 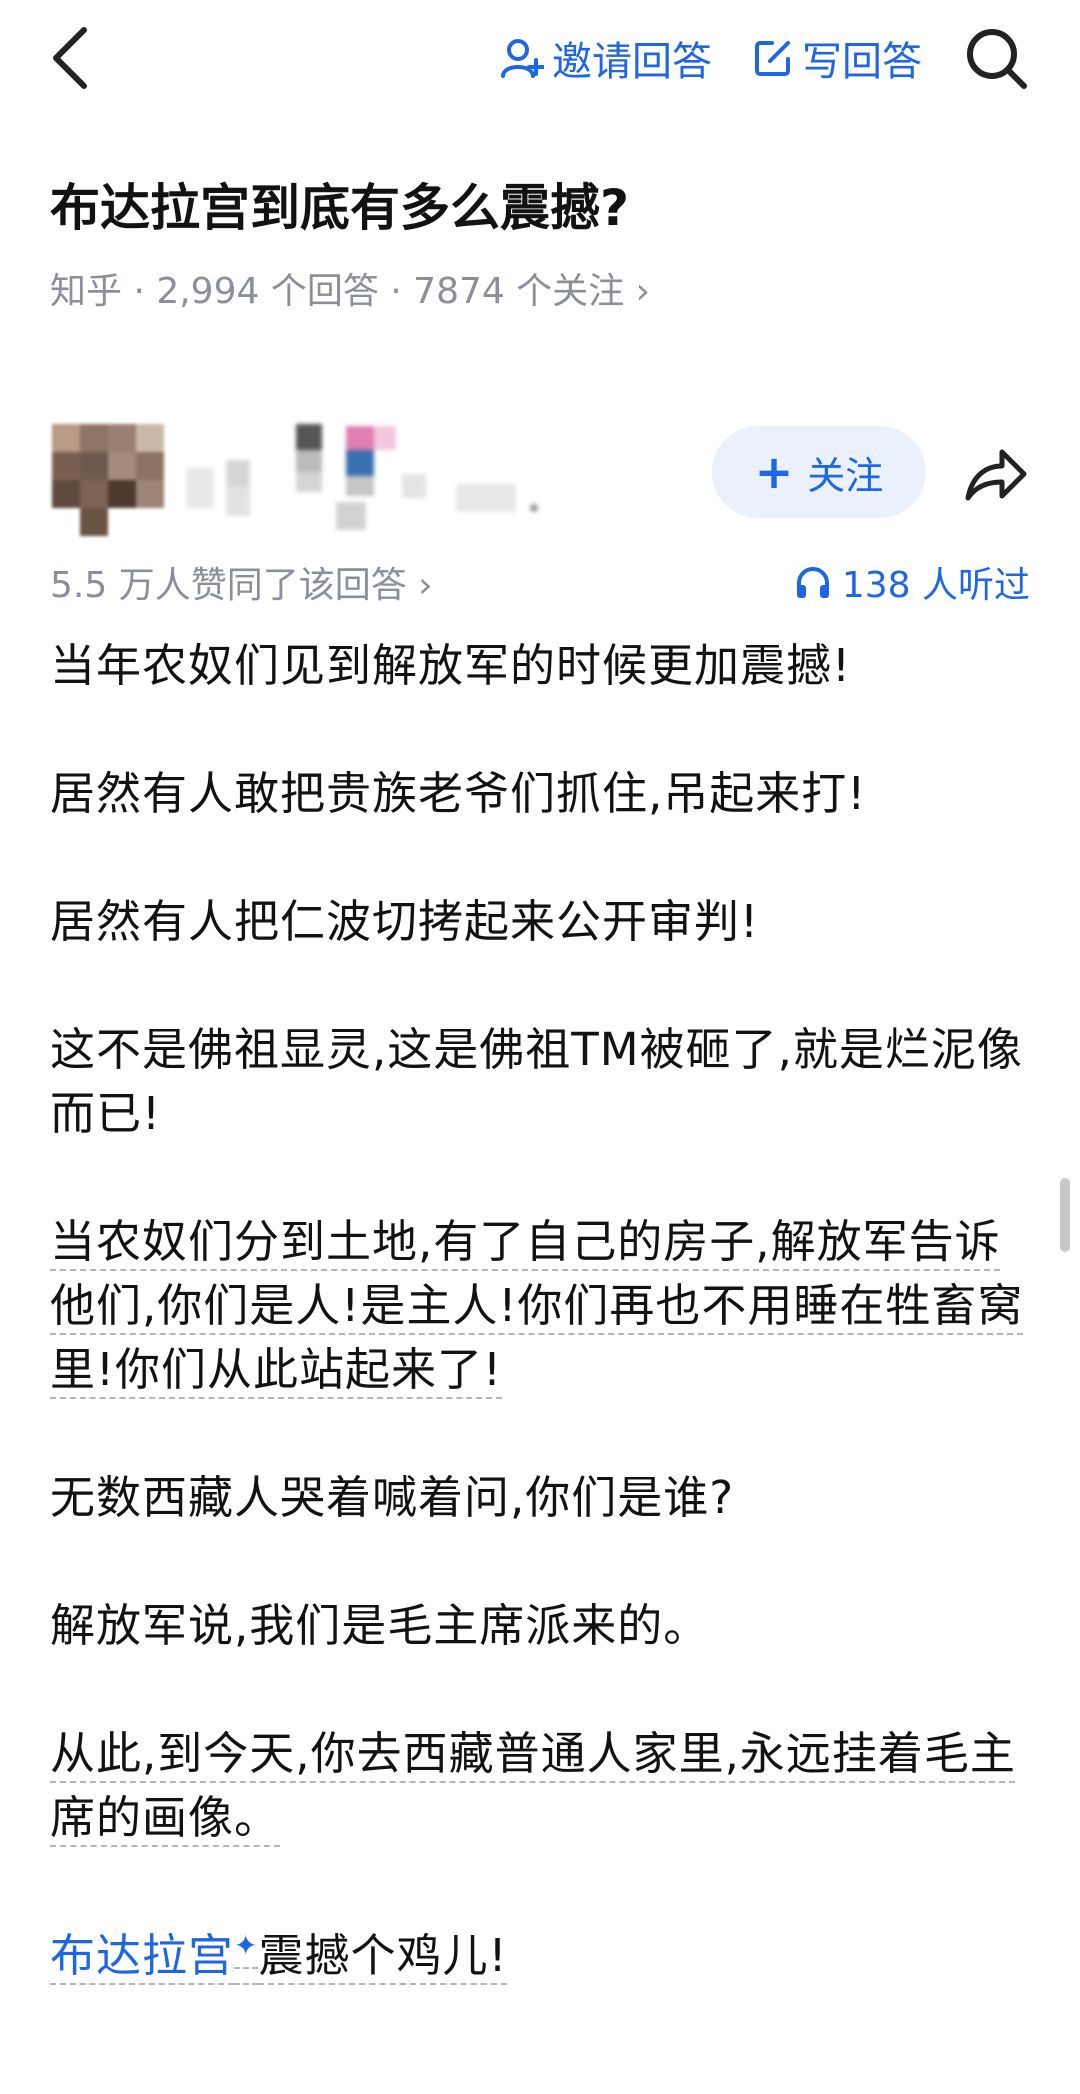 I want to click on answer-paragraph-9-text: 震撼个鸡儿!, so click(x=383, y=1955).